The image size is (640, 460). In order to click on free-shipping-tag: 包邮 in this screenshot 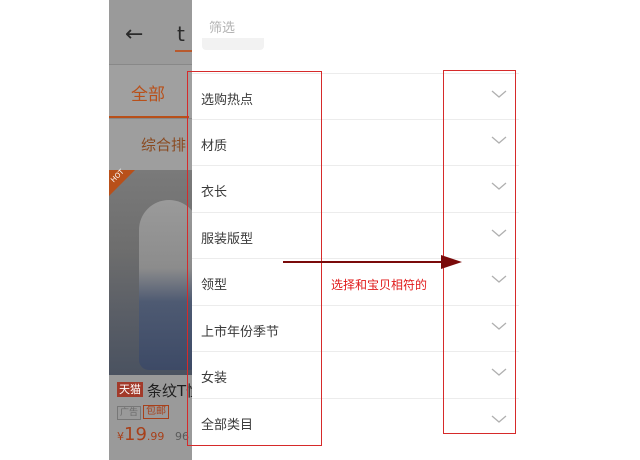, I will do `click(156, 412)`.